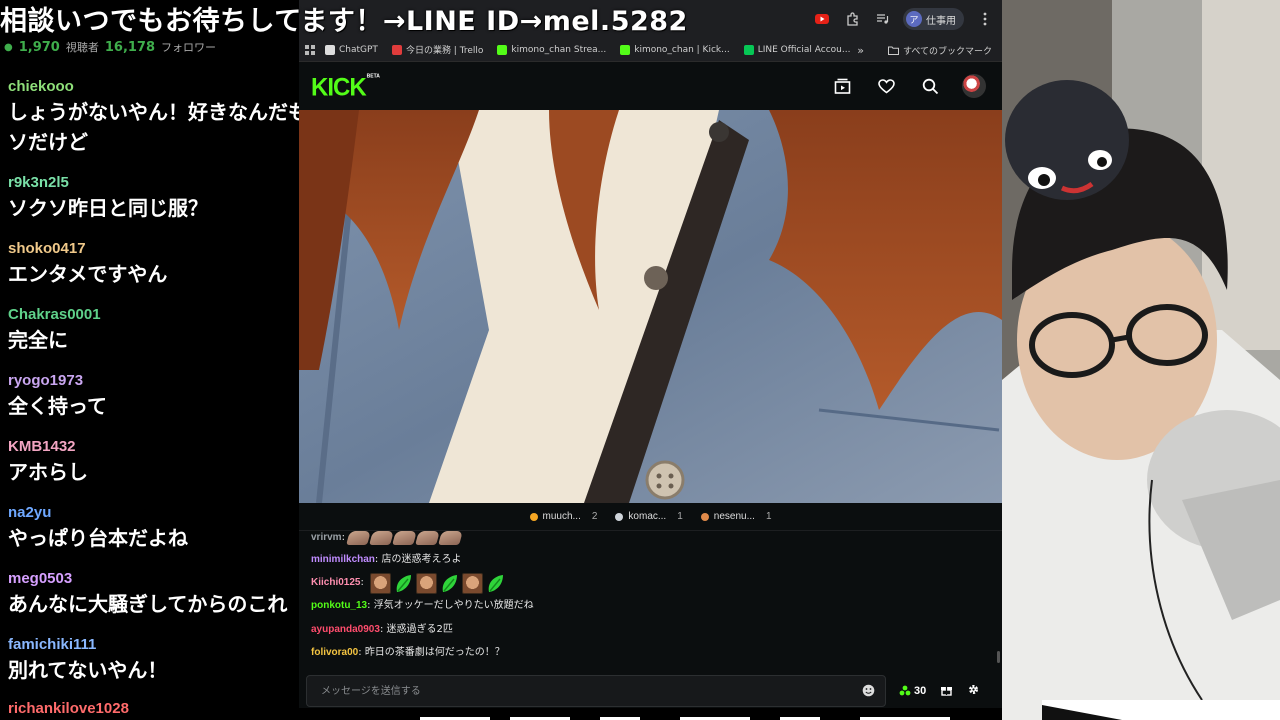 The height and width of the screenshot is (720, 1280). I want to click on bookmark-label: ChatGPT, so click(358, 49).